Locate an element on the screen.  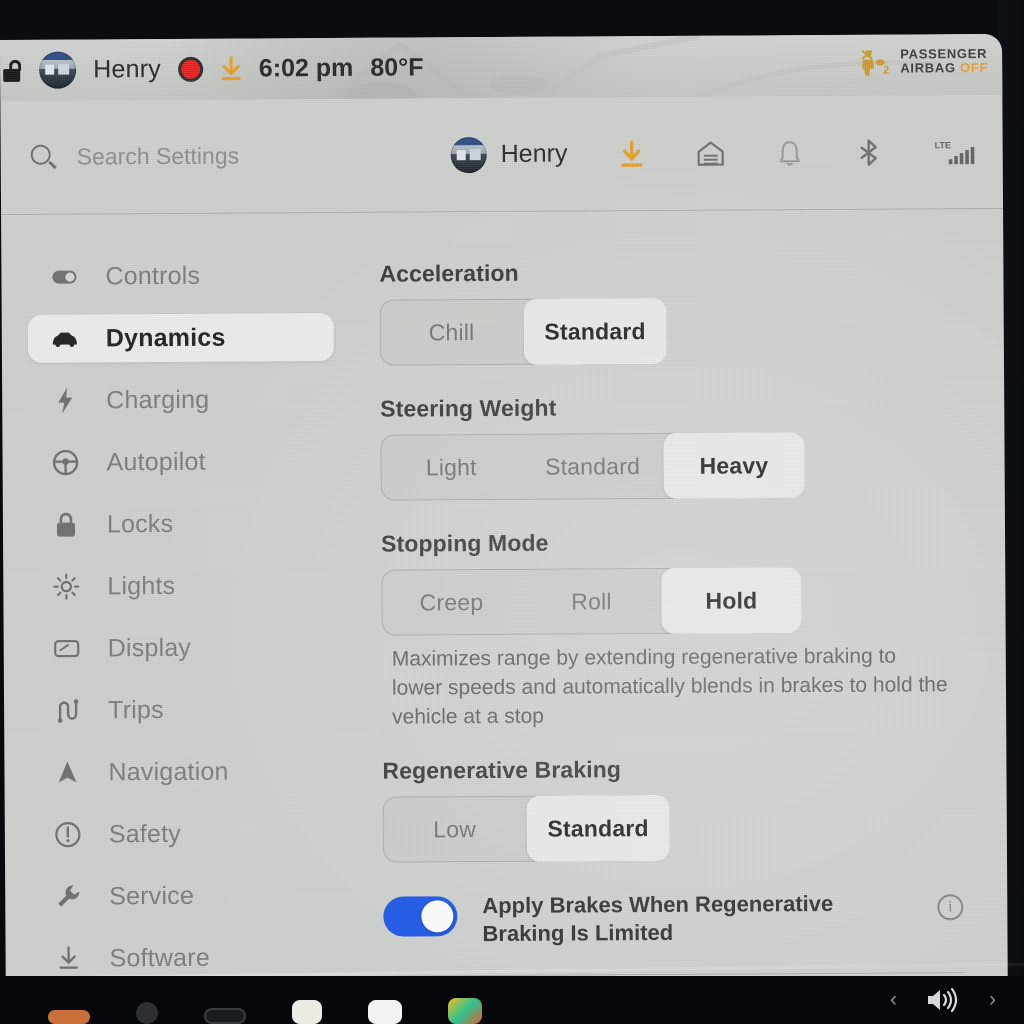
sidebar-item-label: Navigation is located at coordinates (168, 771).